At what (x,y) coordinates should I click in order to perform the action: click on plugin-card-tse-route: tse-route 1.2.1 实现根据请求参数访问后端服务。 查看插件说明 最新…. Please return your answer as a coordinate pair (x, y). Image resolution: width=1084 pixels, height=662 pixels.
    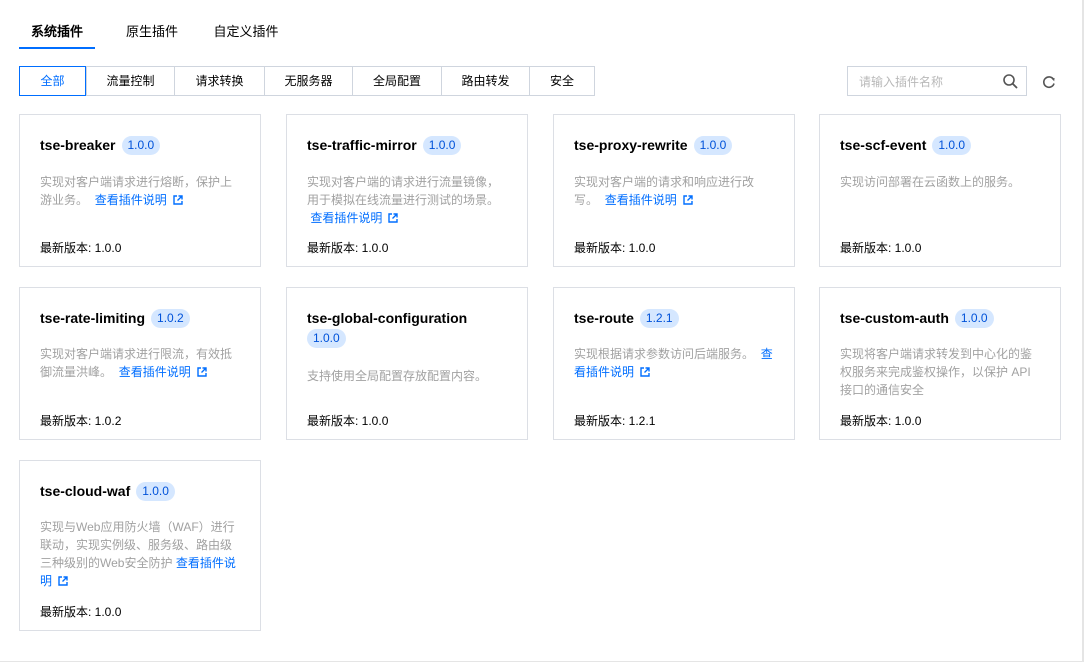
    Looking at the image, I should click on (674, 363).